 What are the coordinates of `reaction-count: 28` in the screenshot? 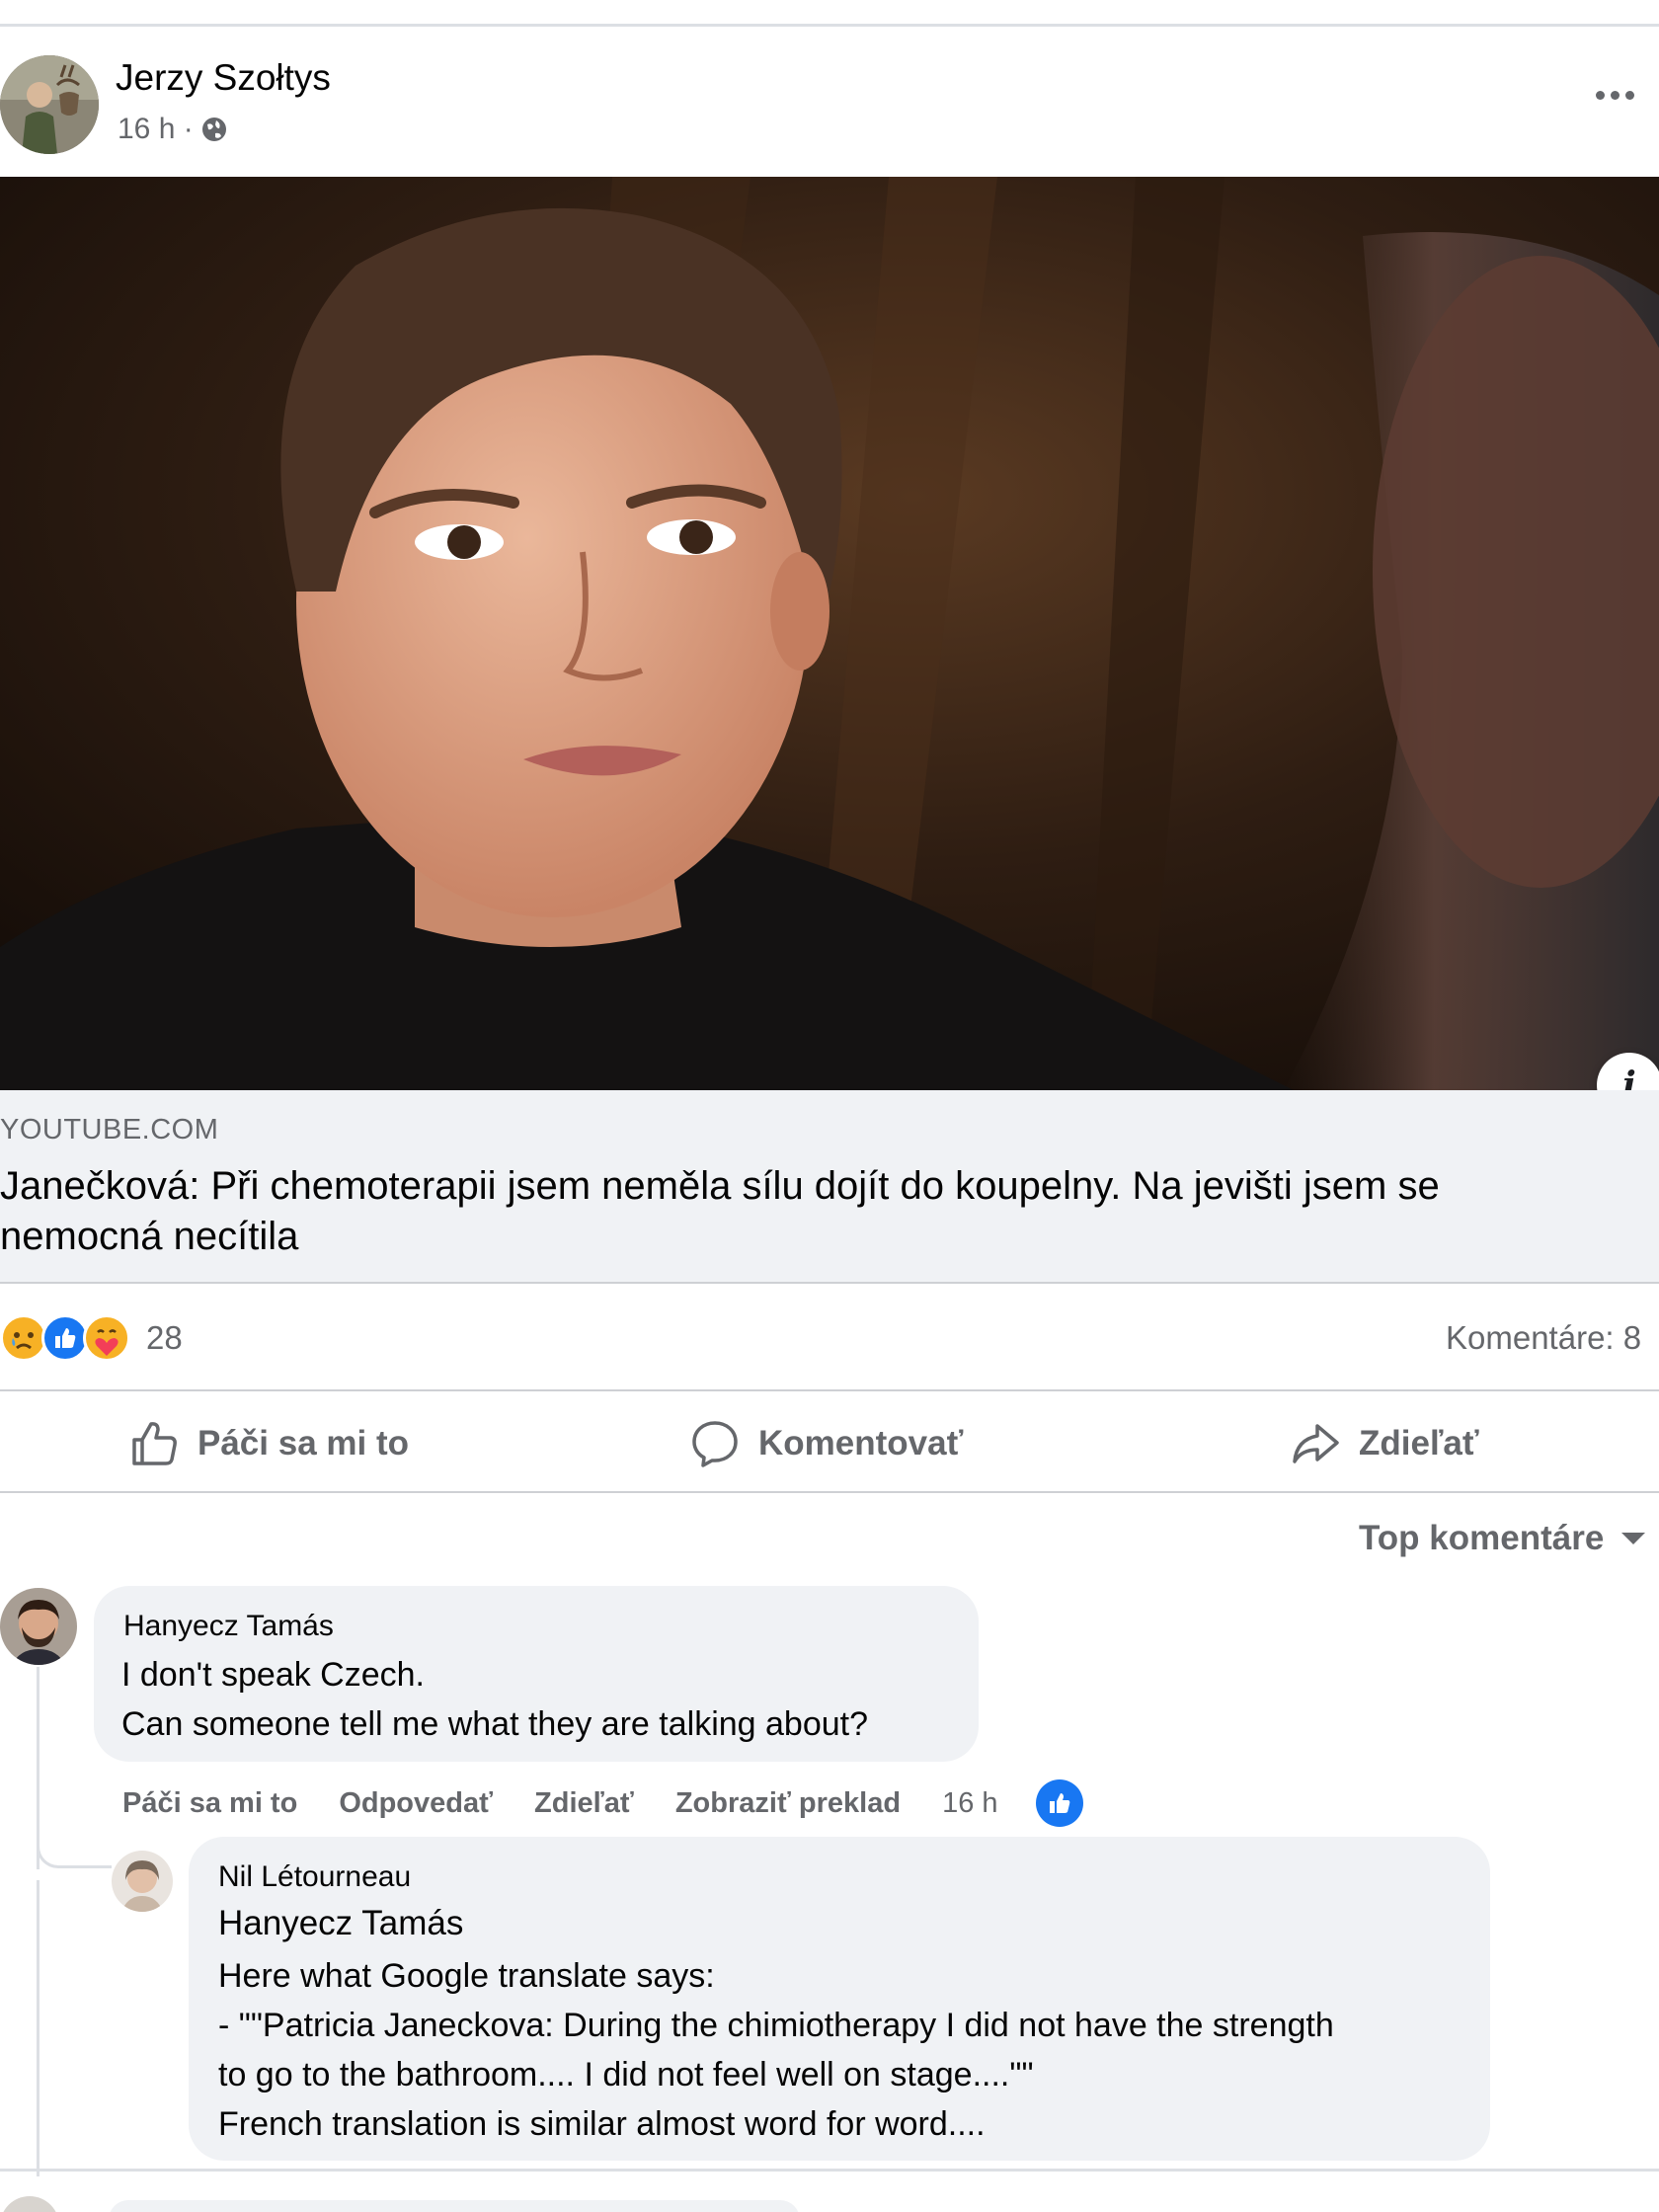 It's located at (165, 1338).